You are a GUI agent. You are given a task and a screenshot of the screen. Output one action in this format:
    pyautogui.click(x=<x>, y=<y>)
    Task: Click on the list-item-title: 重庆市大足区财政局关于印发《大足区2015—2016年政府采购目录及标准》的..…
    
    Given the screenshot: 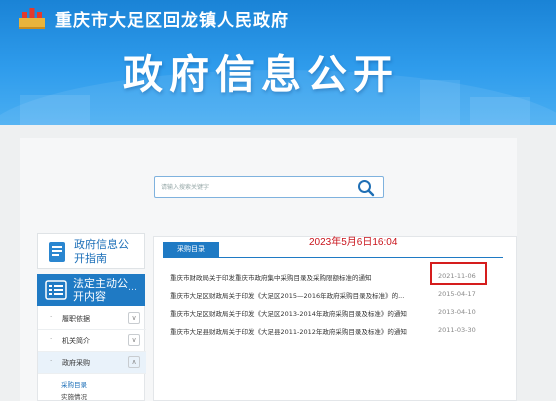 What is the action you would take?
    pyautogui.click(x=301, y=295)
    